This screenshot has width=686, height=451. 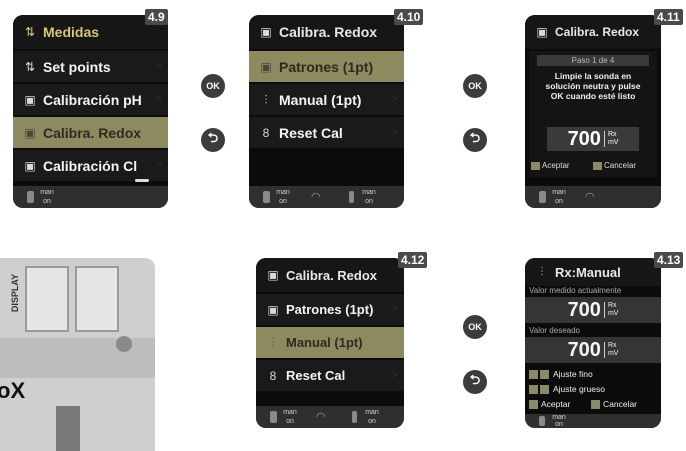 I want to click on connector-block, so click(x=47, y=299).